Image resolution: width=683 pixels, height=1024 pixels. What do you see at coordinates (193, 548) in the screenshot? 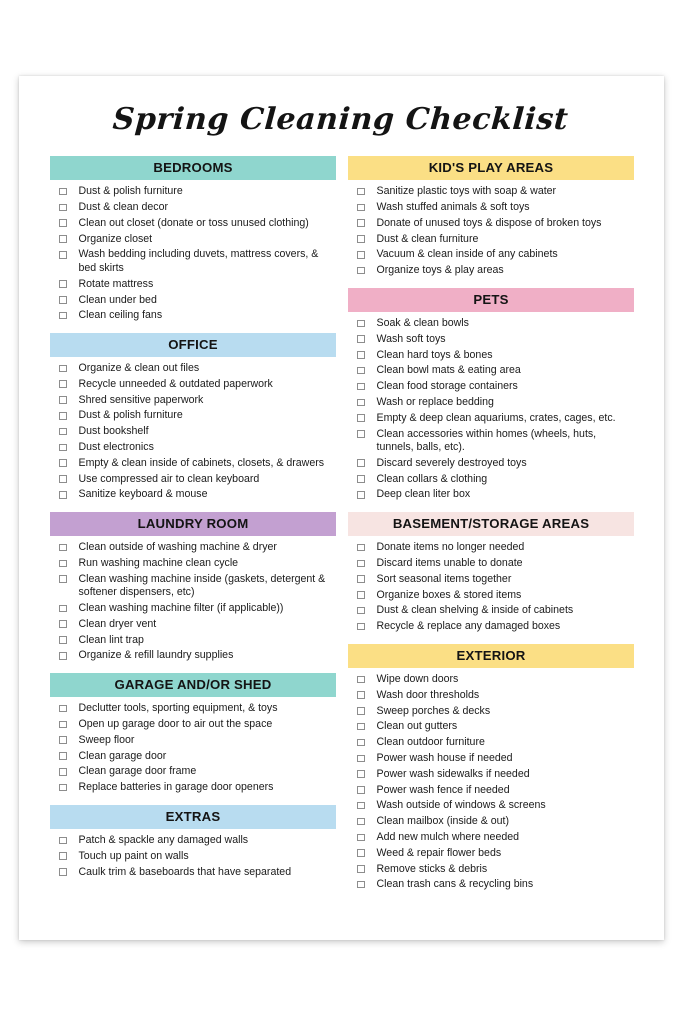
I see `checklist-item: Clean outside of washing machine & dryer` at bounding box center [193, 548].